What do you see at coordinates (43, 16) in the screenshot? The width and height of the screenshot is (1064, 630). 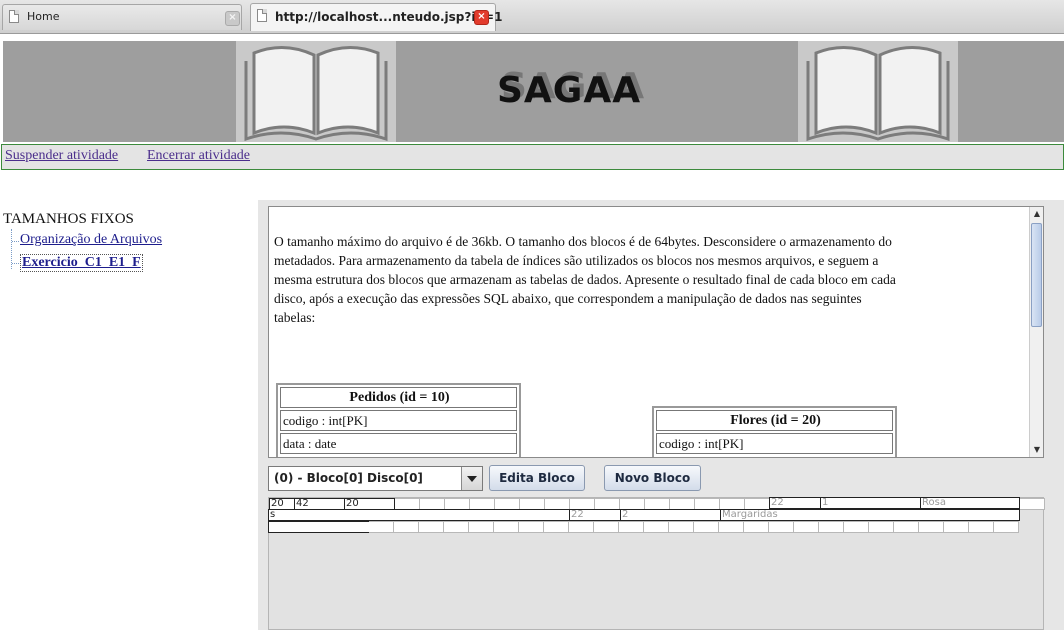 I see `tab-home-label: Home` at bounding box center [43, 16].